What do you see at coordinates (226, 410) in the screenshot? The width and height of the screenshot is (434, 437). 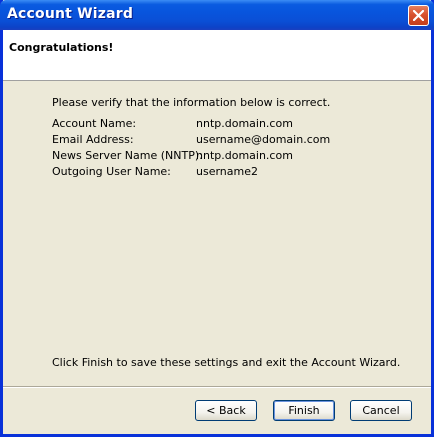 I see `back-button: < Back` at bounding box center [226, 410].